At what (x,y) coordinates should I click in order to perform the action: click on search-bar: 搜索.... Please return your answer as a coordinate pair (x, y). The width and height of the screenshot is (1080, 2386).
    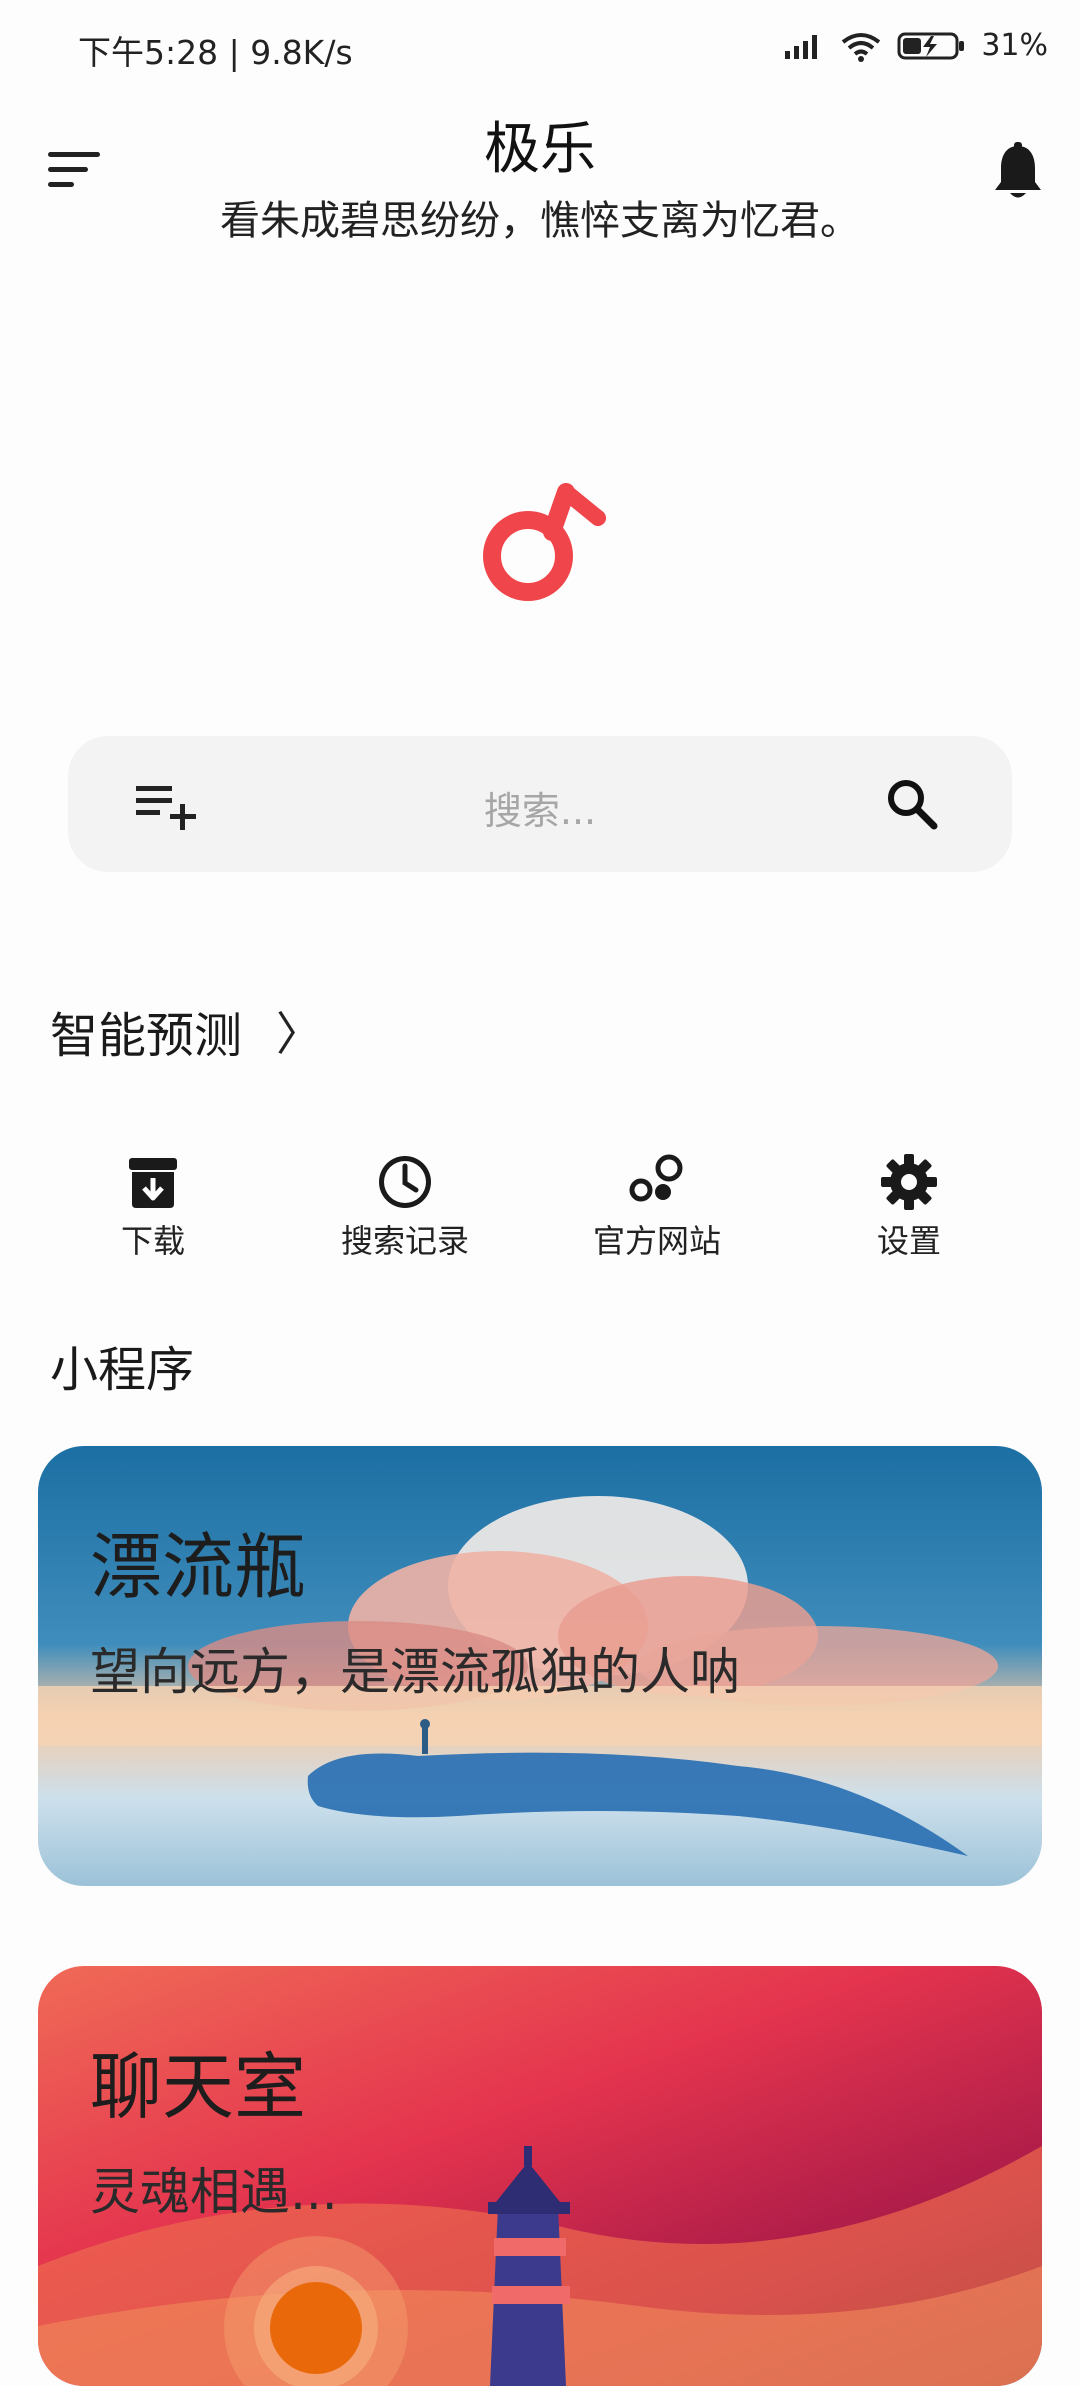
    Looking at the image, I should click on (540, 804).